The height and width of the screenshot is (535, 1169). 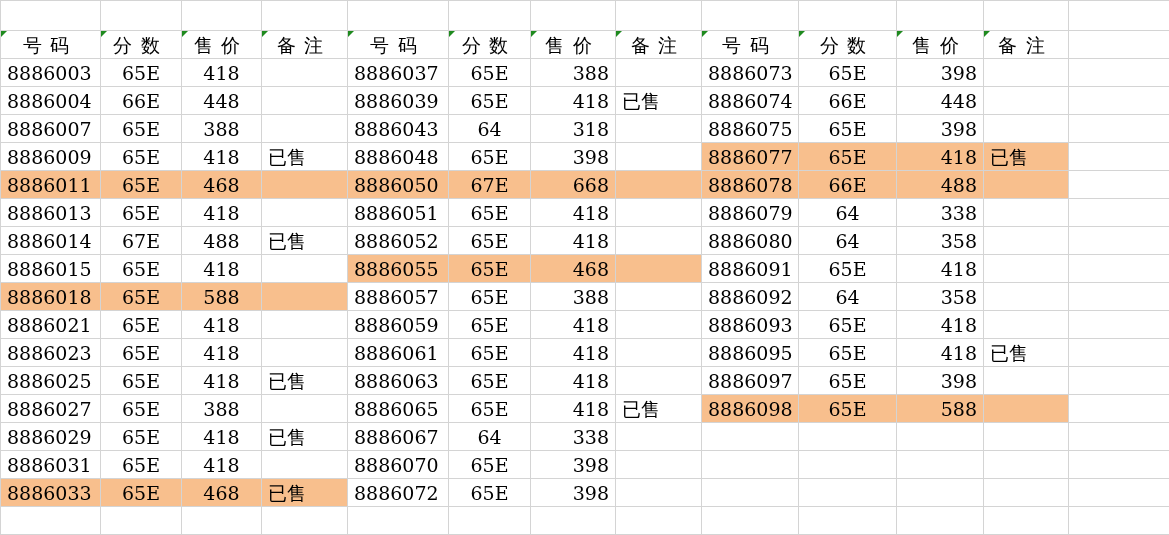 I want to click on table-cell: 8886043, so click(x=398, y=128).